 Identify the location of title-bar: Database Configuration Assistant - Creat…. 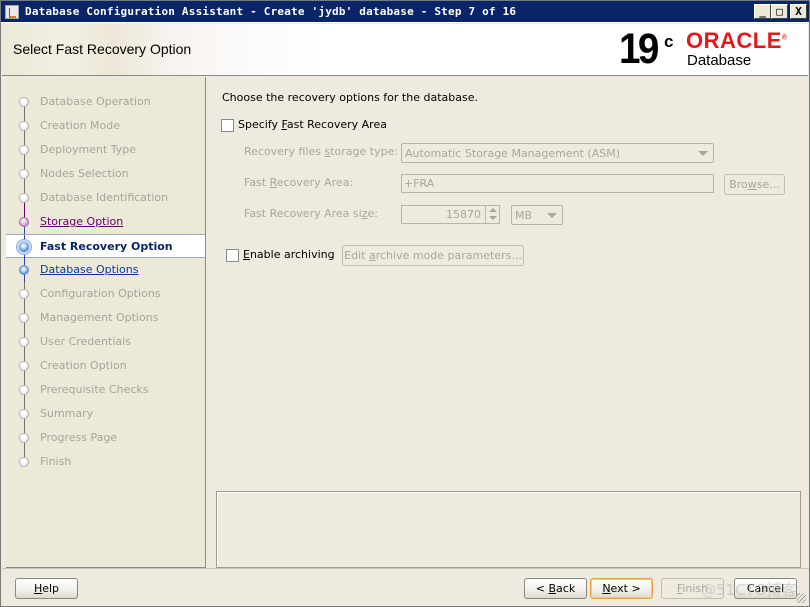
(405, 12).